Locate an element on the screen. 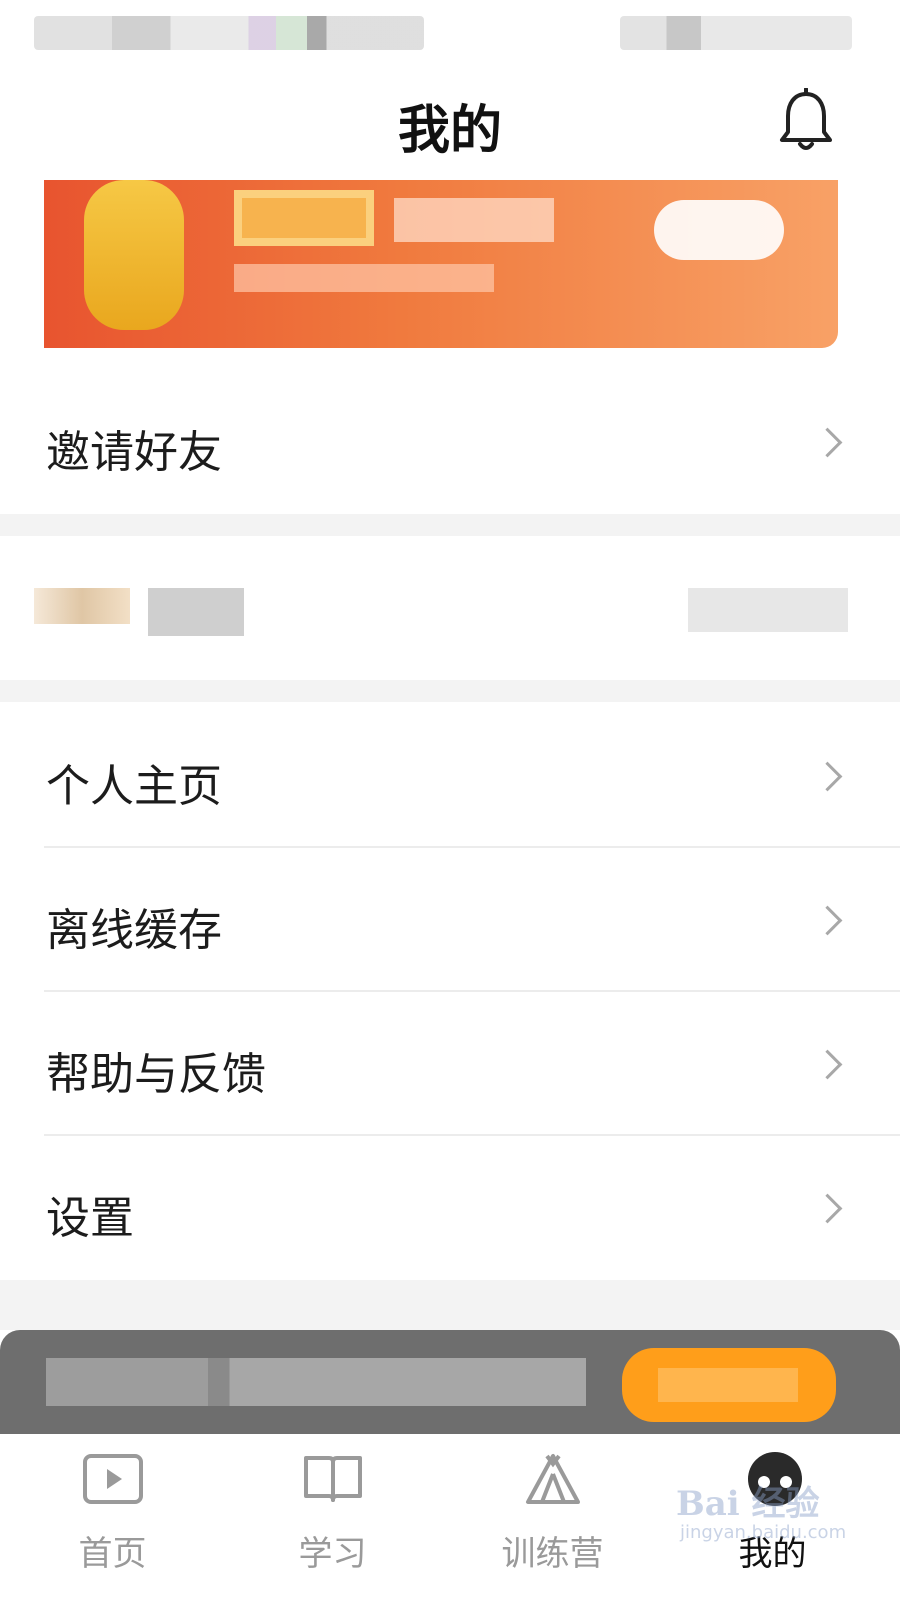  baidu-jingyan-watermark: Bai 经验 jingyan.baidu.com is located at coordinates (771, 1514).